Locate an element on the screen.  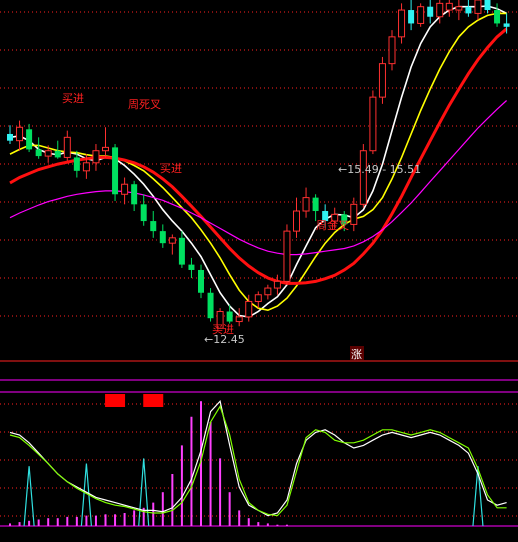
range-price-marker: ←15.49 - 15.51 is located at coordinates (379, 169).